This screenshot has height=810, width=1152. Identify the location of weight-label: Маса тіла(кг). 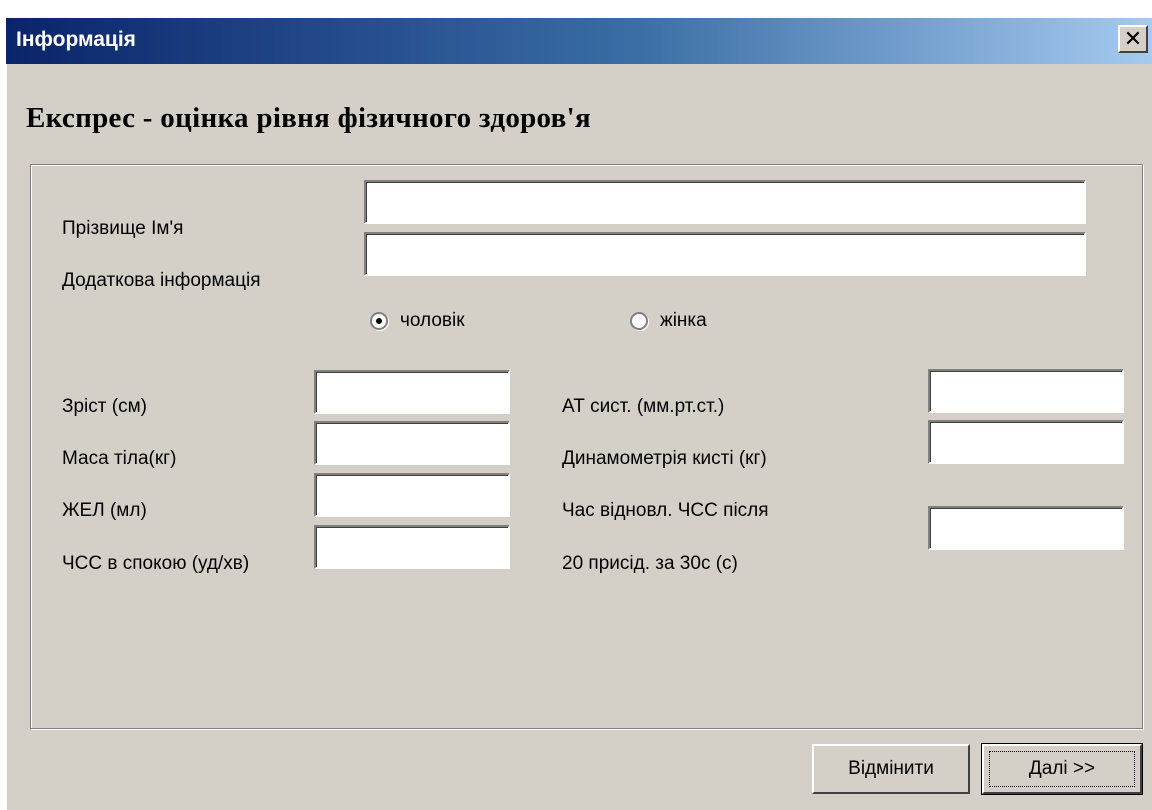
(119, 458).